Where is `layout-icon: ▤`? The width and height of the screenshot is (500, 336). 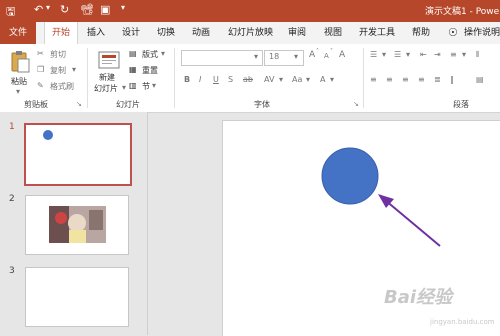
layout-icon: ▤ is located at coordinates (133, 53).